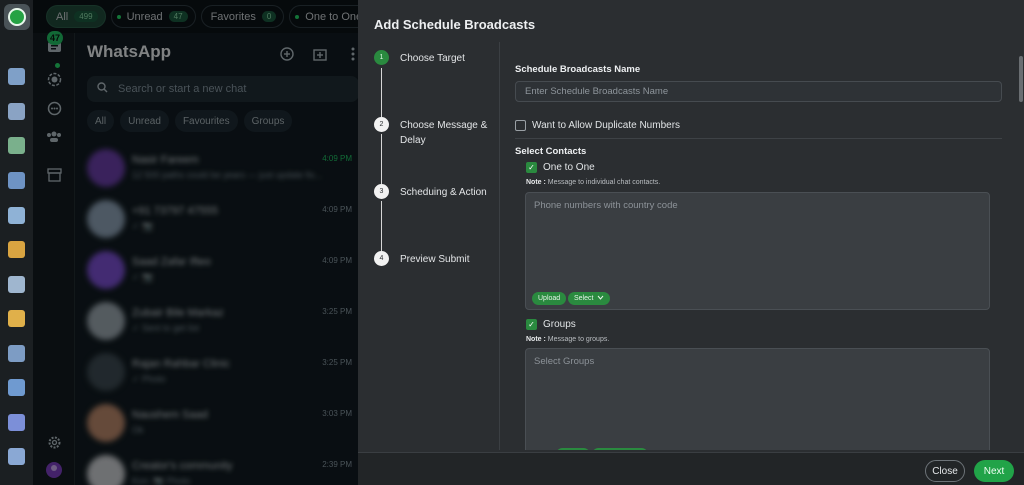 This screenshot has height=485, width=1024. What do you see at coordinates (381, 124) in the screenshot?
I see `step-number: 2` at bounding box center [381, 124].